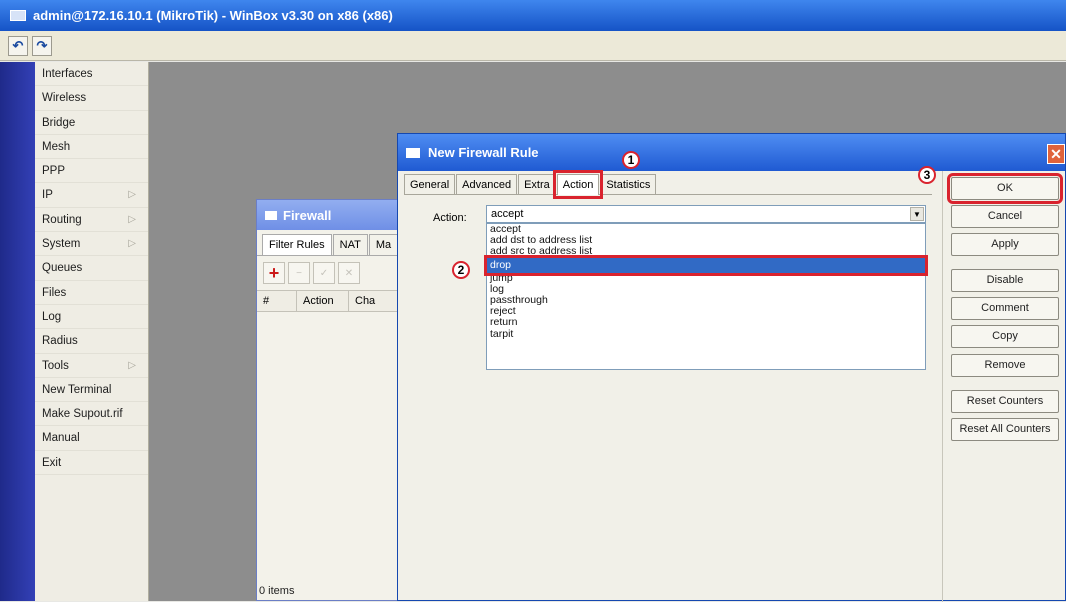  What do you see at coordinates (706, 311) in the screenshot?
I see `option-reject: reject` at bounding box center [706, 311].